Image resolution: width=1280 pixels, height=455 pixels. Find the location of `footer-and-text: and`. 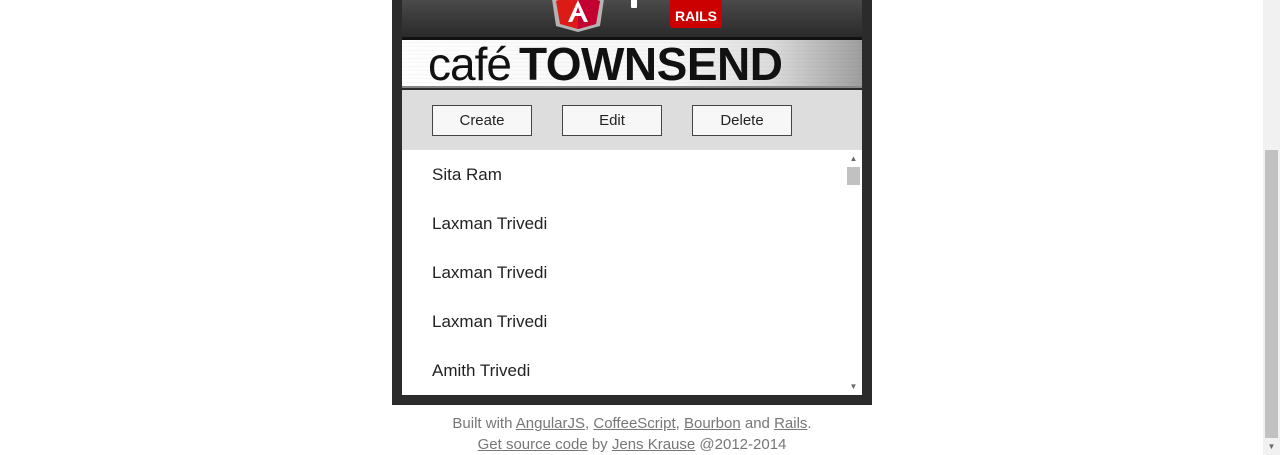

footer-and-text: and is located at coordinates (757, 423).